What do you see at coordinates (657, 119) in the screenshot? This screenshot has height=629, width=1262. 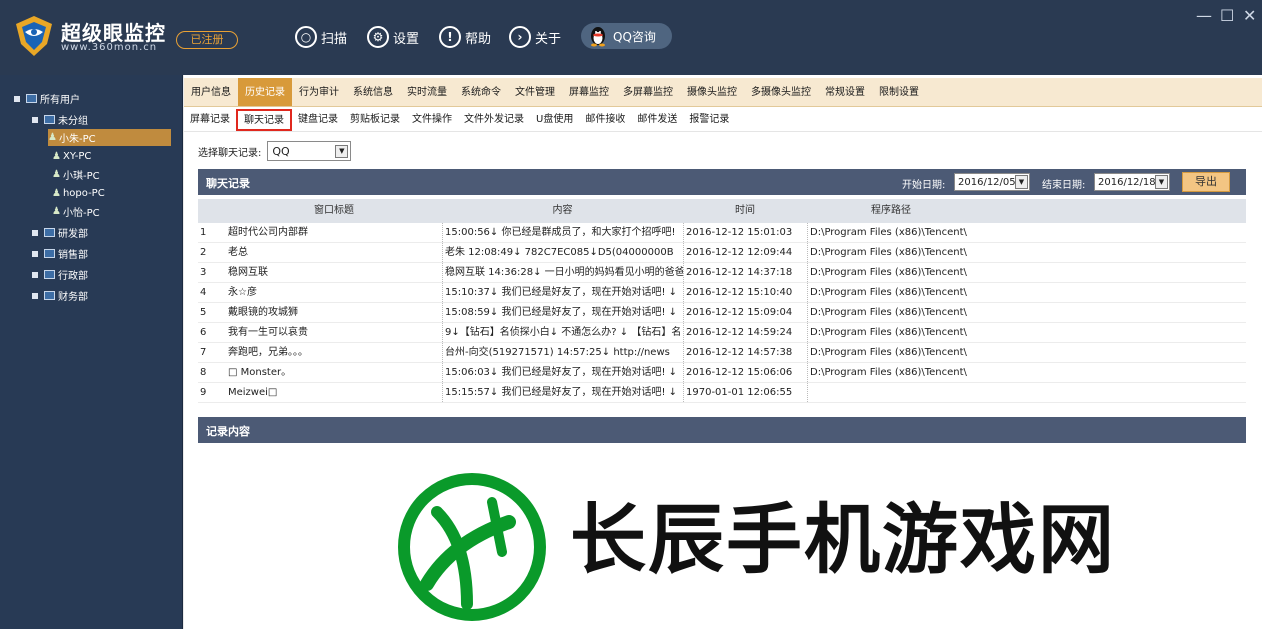 I see `subtab-mail-sent: 邮件发送` at bounding box center [657, 119].